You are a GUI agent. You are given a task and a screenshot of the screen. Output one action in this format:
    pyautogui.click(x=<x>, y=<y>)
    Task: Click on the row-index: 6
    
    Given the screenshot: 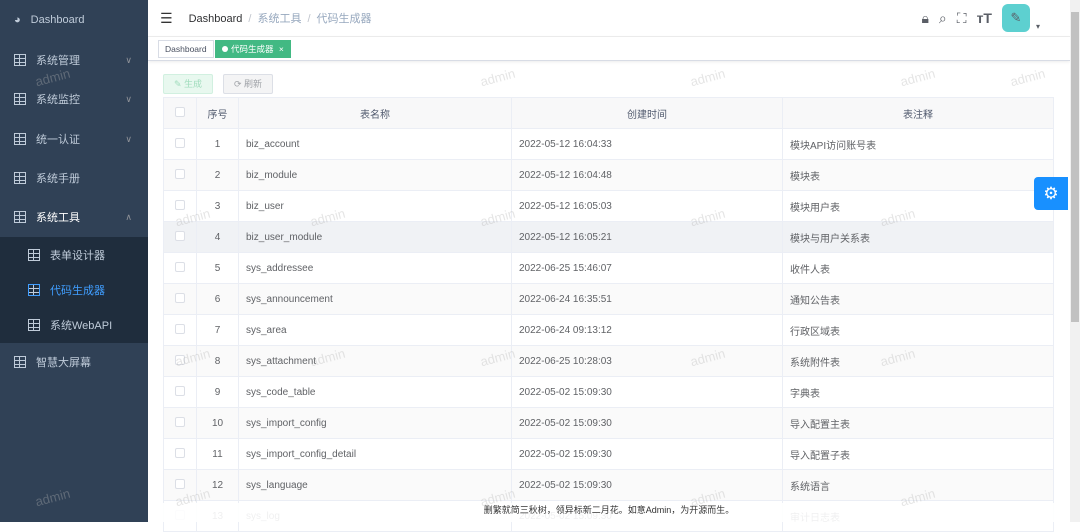 What is the action you would take?
    pyautogui.click(x=217, y=299)
    